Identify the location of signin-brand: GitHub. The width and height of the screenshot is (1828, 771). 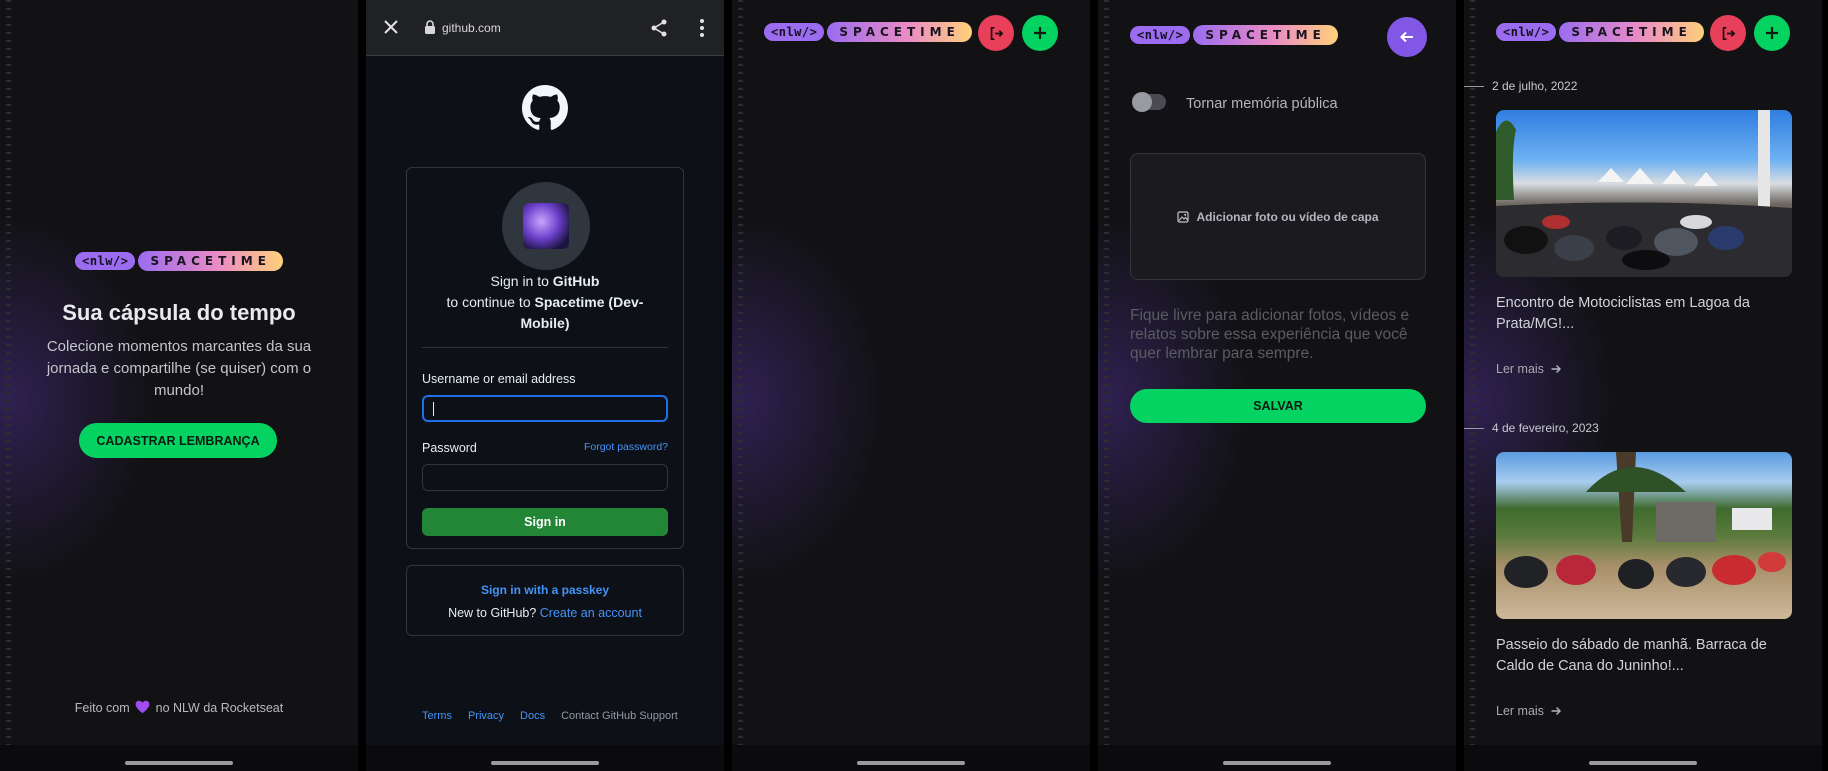
(576, 281).